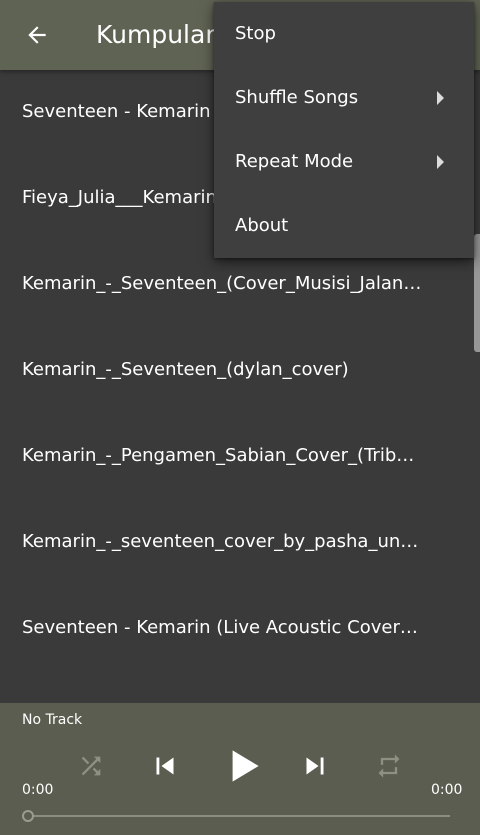  I want to click on repeat-icon, so click(389, 766).